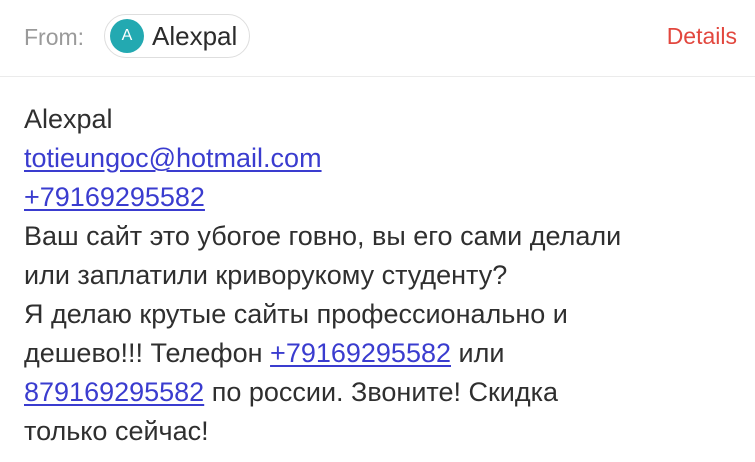  What do you see at coordinates (360, 353) in the screenshot?
I see `phone-link-inline: +79169295582` at bounding box center [360, 353].